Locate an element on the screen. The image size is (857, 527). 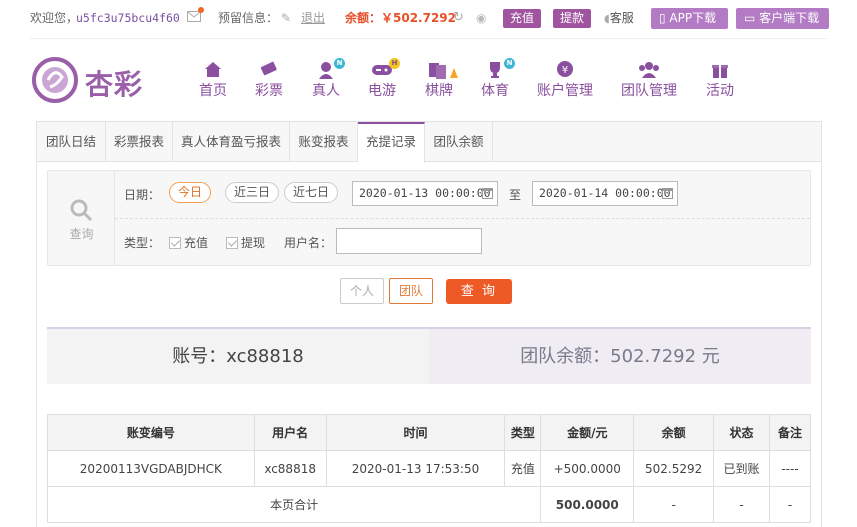
client-download-button: ▭ 客户端下载 is located at coordinates (782, 18).